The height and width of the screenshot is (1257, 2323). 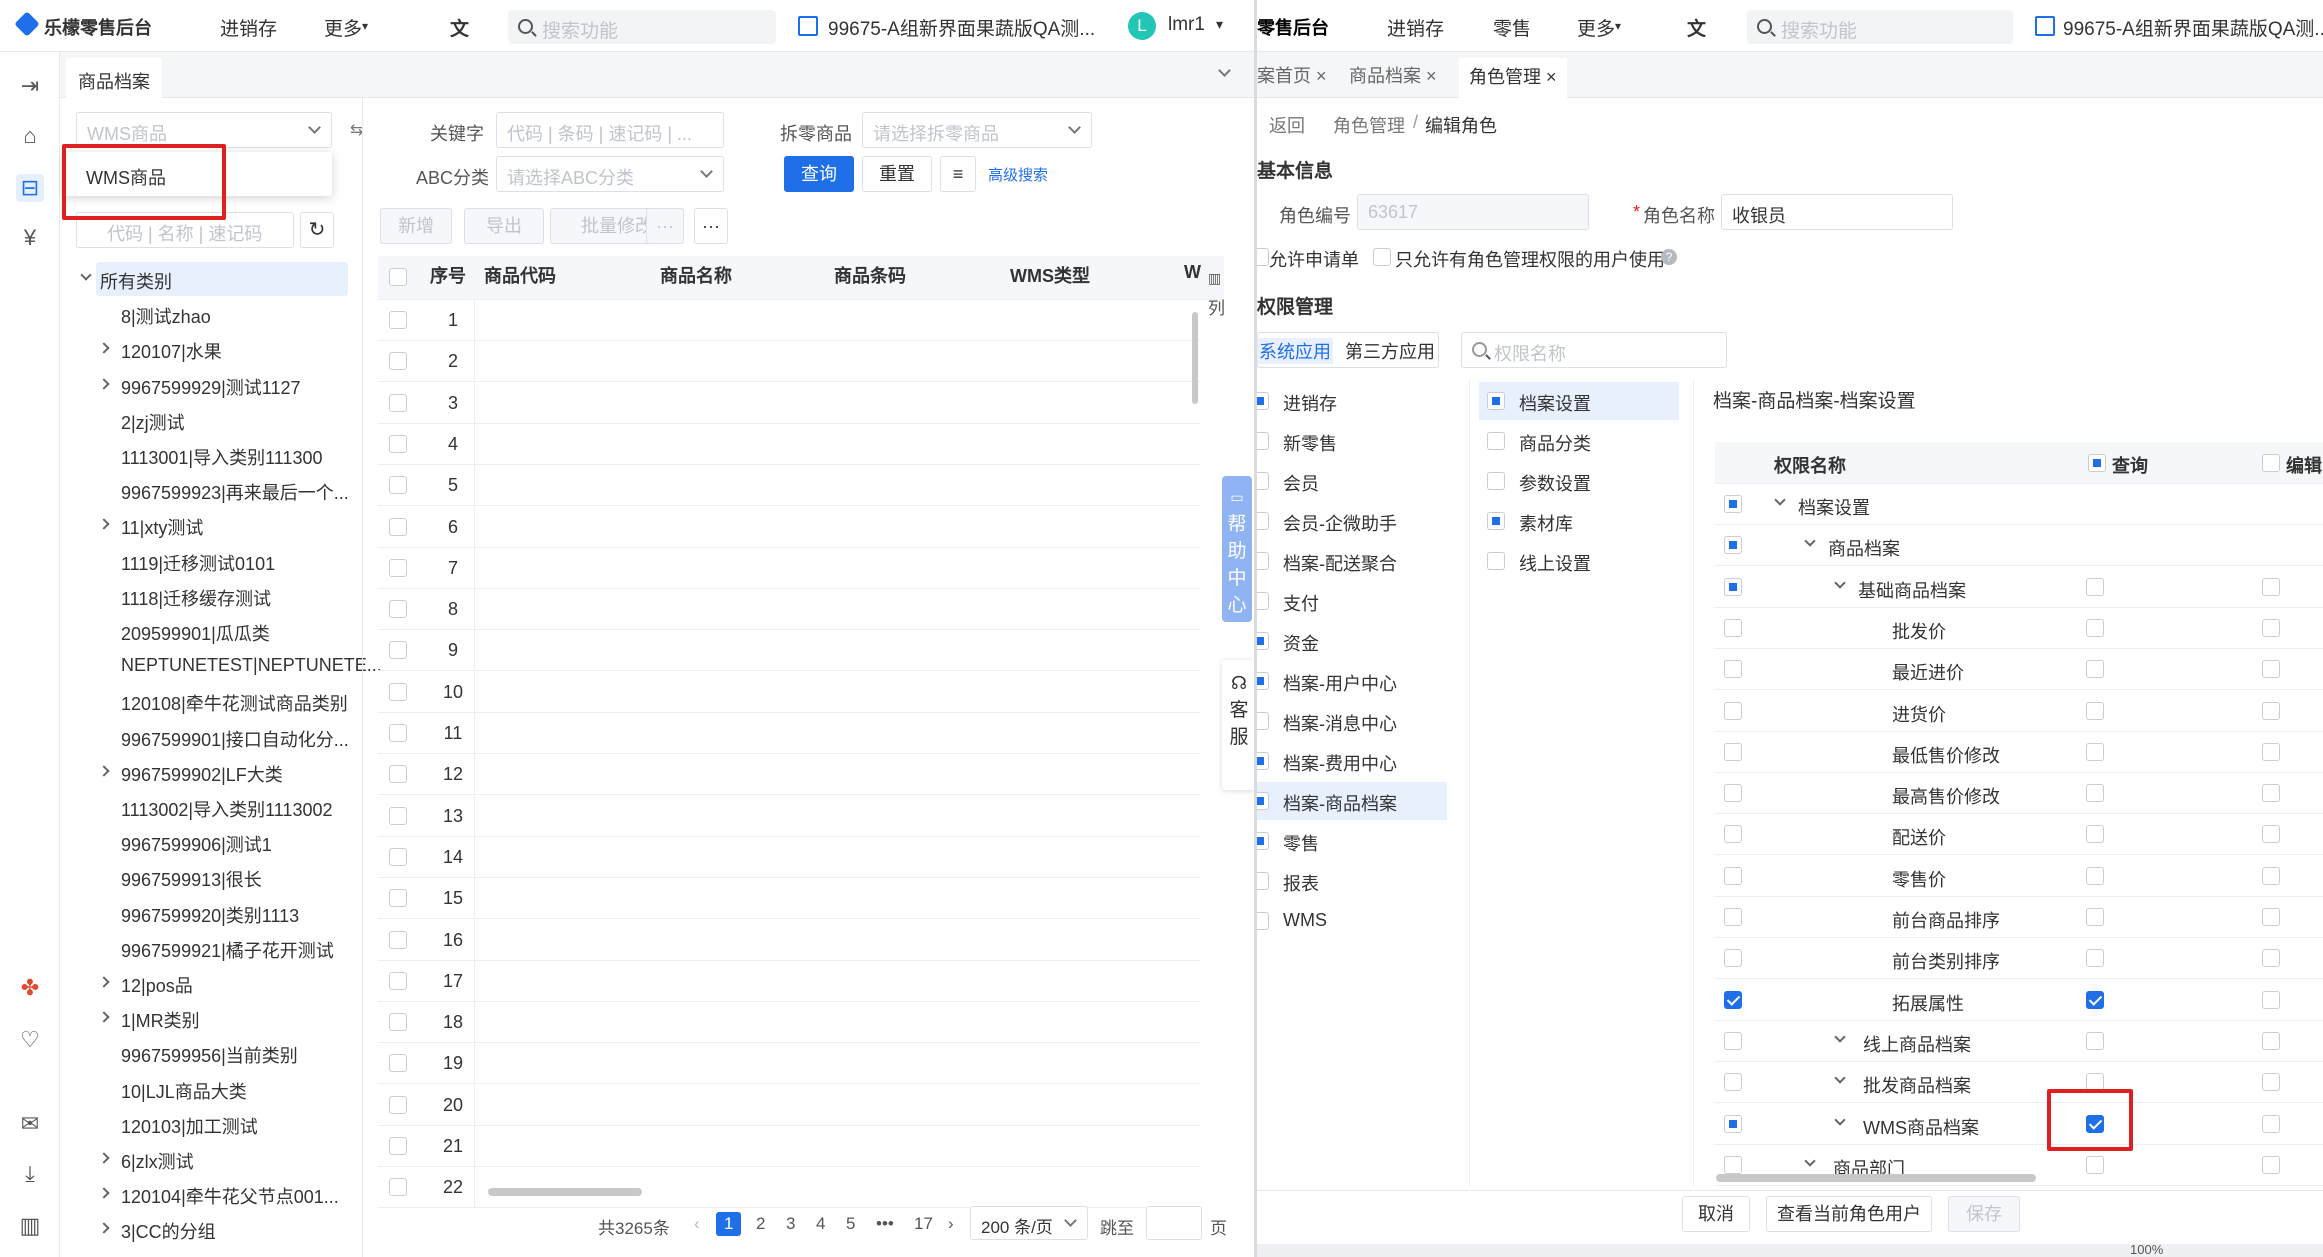 What do you see at coordinates (1513, 78) in the screenshot?
I see `tab-role: 角色管理 ×` at bounding box center [1513, 78].